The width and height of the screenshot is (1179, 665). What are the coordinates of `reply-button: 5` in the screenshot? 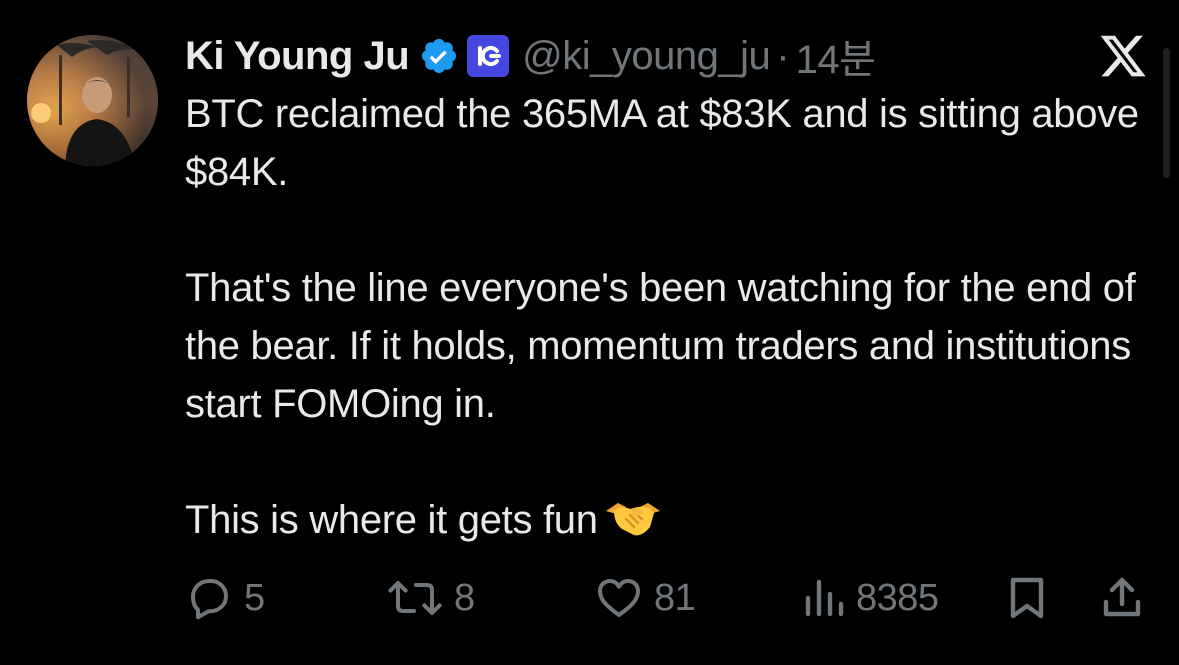 It's located at (225, 598).